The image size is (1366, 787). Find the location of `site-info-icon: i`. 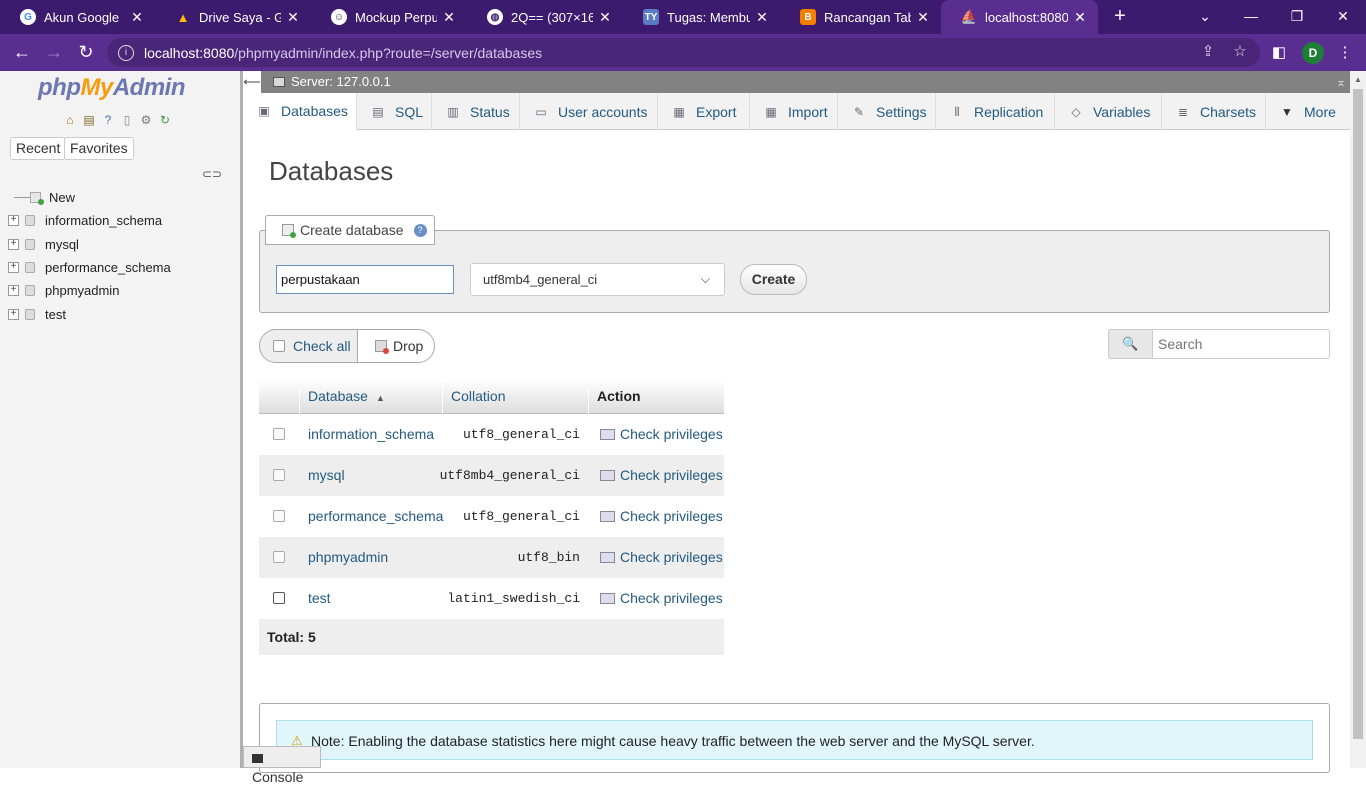

site-info-icon: i is located at coordinates (126, 52).